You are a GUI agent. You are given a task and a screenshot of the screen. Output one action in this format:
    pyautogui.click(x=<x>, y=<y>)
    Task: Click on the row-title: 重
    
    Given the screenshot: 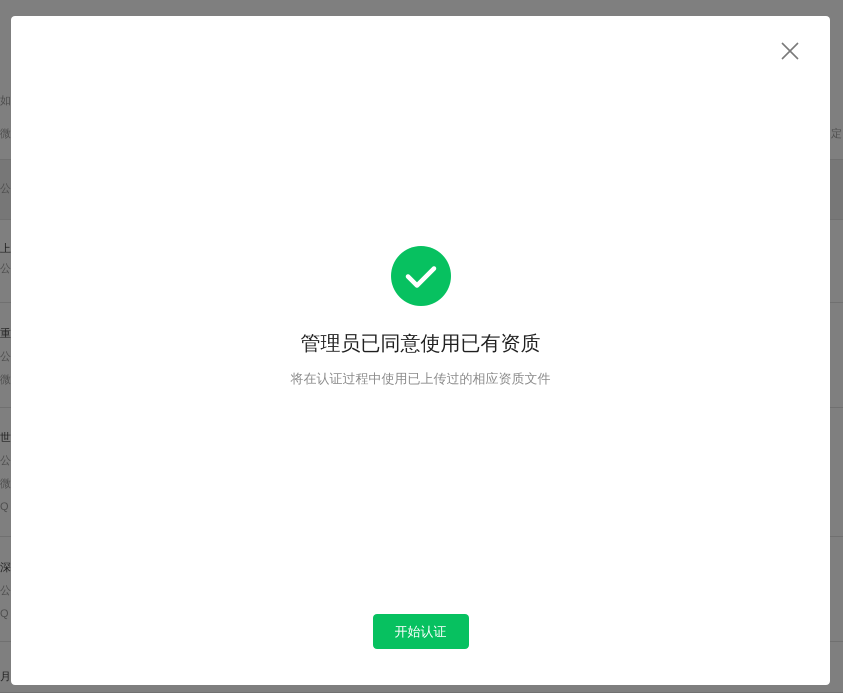 What is the action you would take?
    pyautogui.click(x=5, y=334)
    